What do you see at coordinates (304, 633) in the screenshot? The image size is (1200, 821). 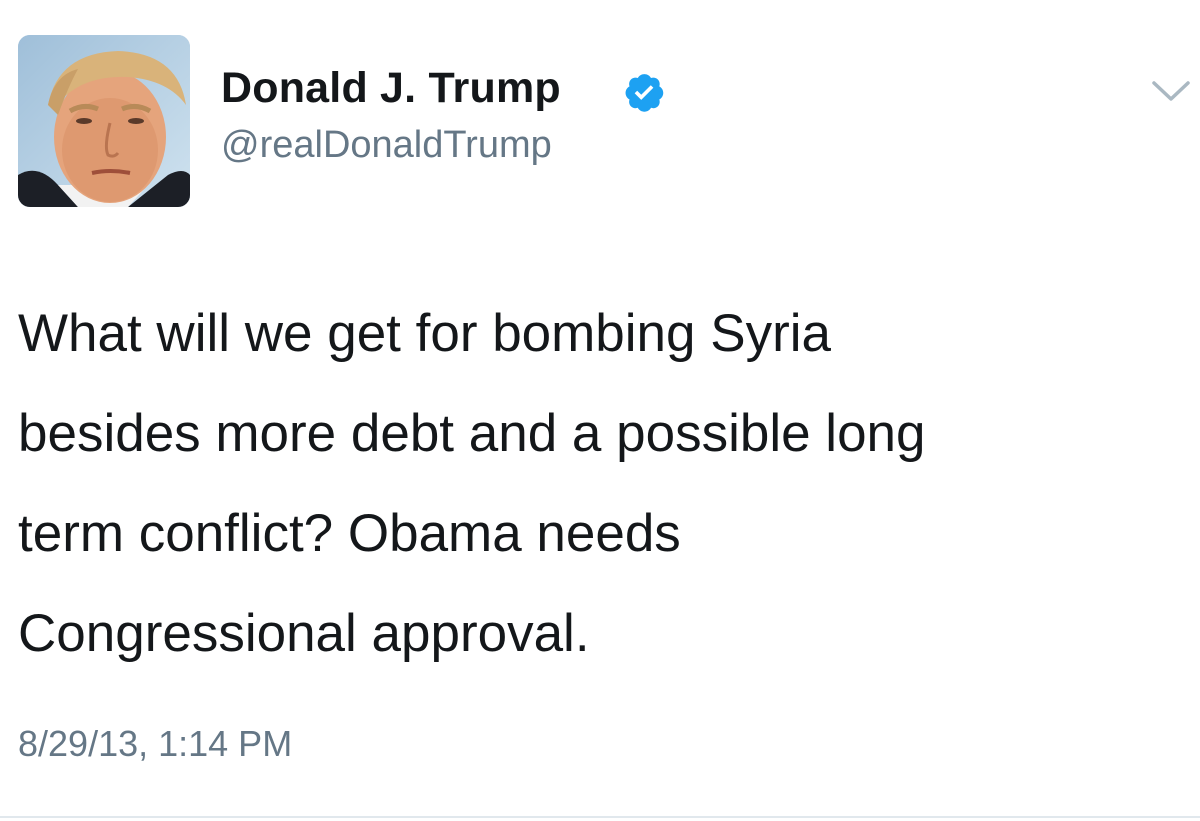 I see `tweet-text-line: Congressional approval.` at bounding box center [304, 633].